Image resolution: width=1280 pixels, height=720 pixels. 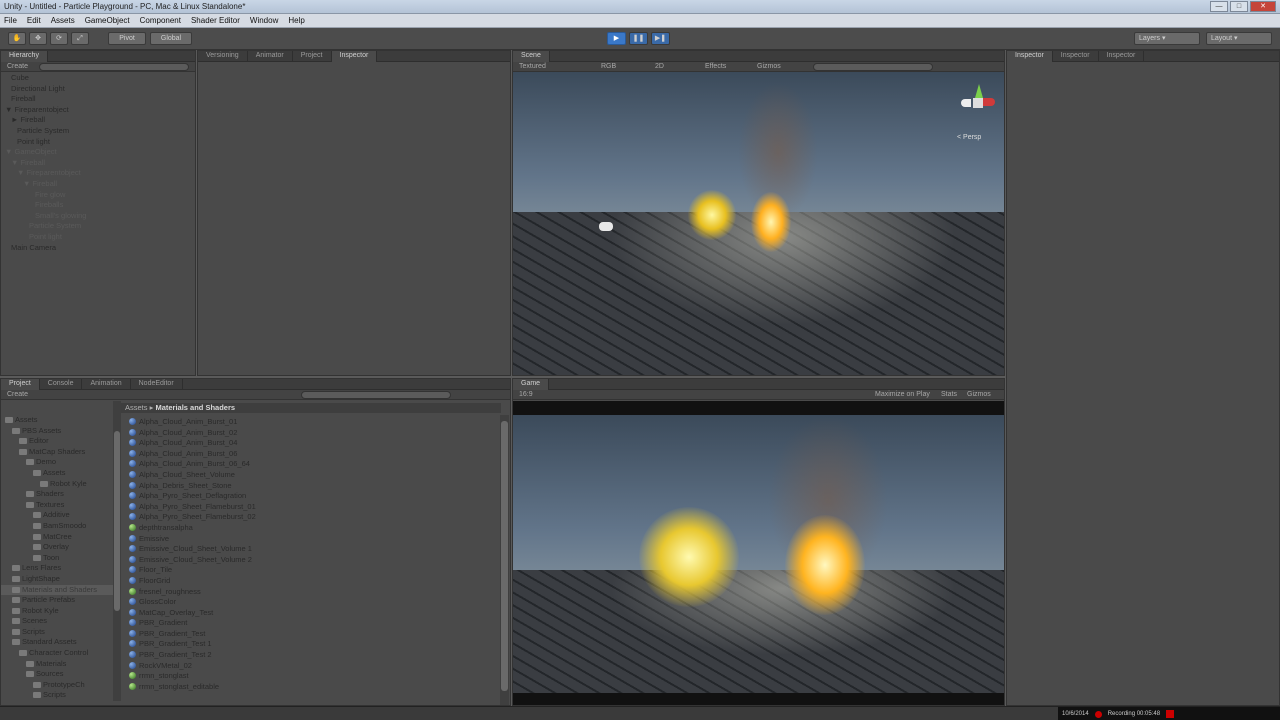 I want to click on asset-item: Emissive, so click(x=314, y=539).